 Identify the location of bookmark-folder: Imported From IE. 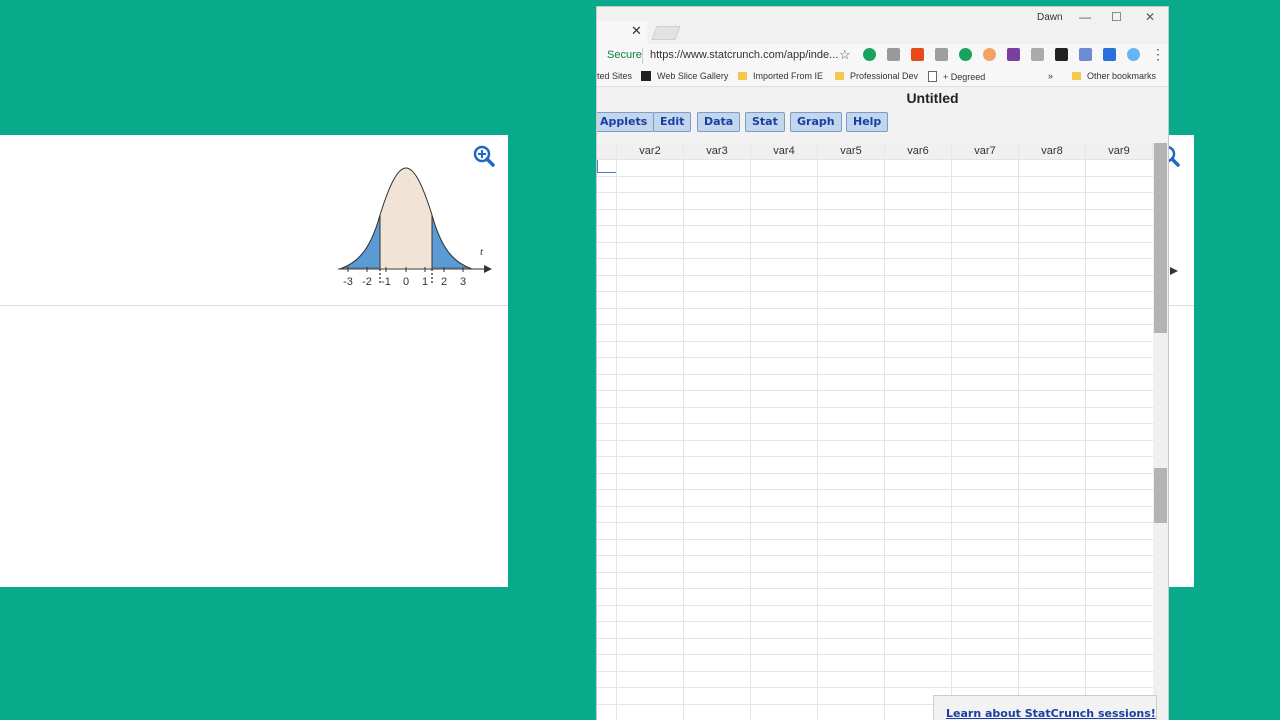
(780, 76).